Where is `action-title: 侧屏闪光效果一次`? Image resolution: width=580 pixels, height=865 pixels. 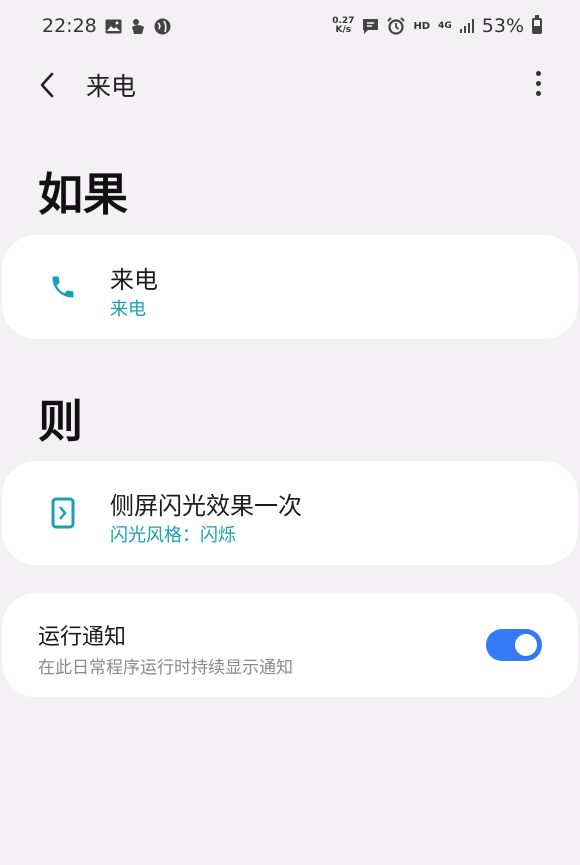
action-title: 侧屏闪光效果一次 is located at coordinates (206, 506).